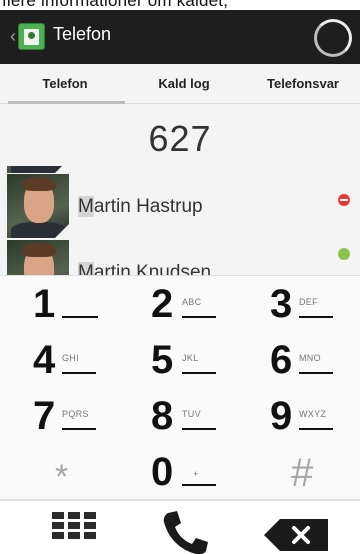 Image resolution: width=360 pixels, height=554 pixels. What do you see at coordinates (31, 36) in the screenshot?
I see `contacts-book-icon` at bounding box center [31, 36].